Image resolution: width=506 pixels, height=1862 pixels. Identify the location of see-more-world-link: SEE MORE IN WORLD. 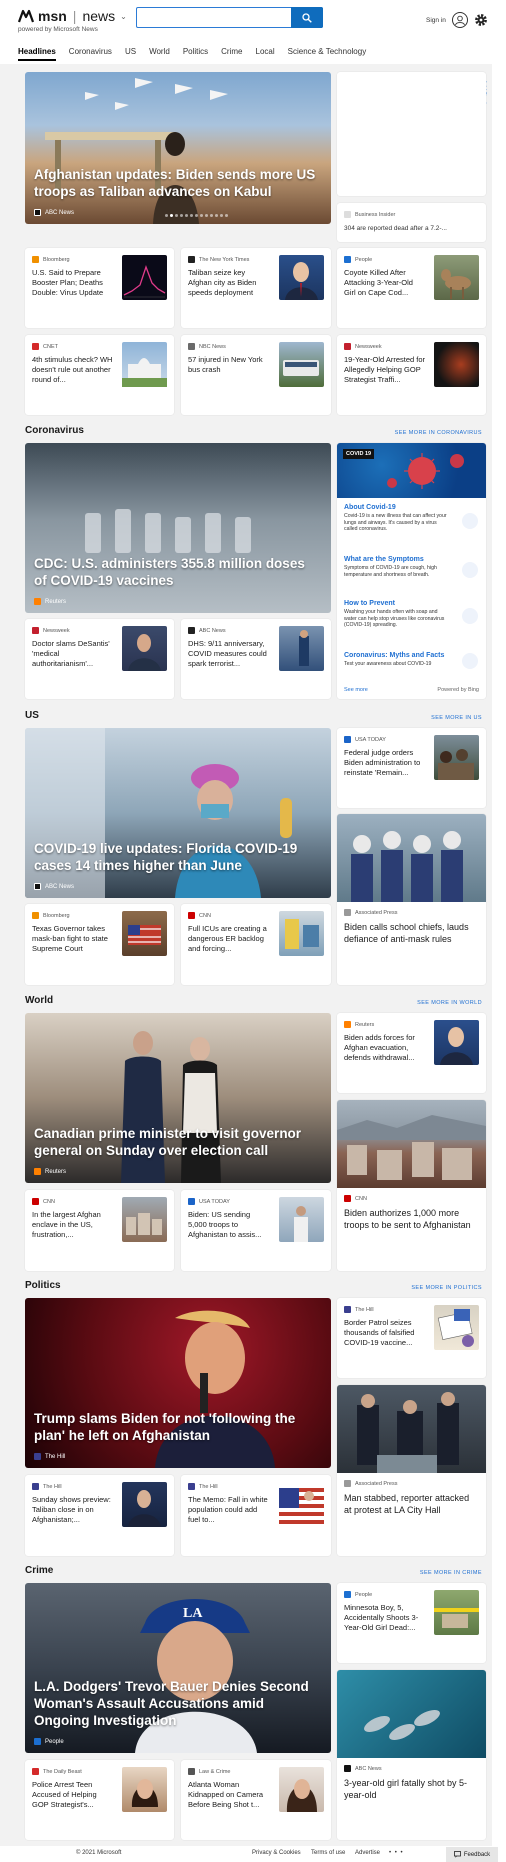
(449, 1003).